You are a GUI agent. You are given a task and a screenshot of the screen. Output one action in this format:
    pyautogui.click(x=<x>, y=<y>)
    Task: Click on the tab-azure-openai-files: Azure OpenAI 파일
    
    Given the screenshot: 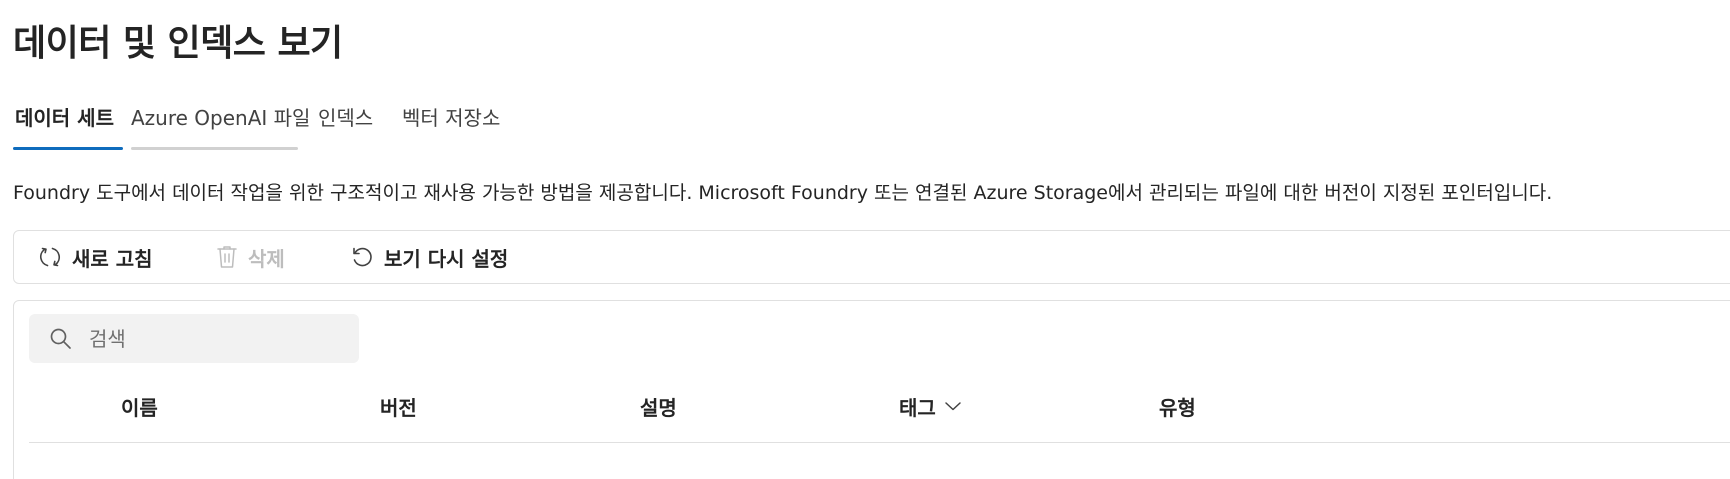 What is the action you would take?
    pyautogui.click(x=220, y=128)
    